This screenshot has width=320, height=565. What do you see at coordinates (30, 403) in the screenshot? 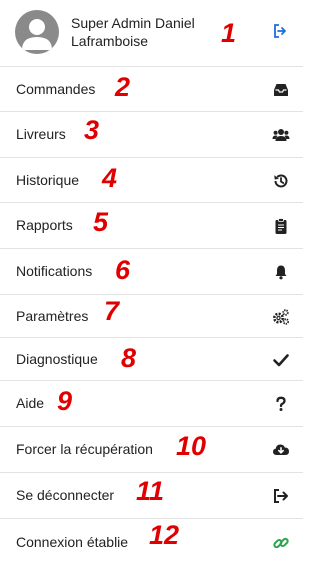
I see `menu-item-label: Aide` at bounding box center [30, 403].